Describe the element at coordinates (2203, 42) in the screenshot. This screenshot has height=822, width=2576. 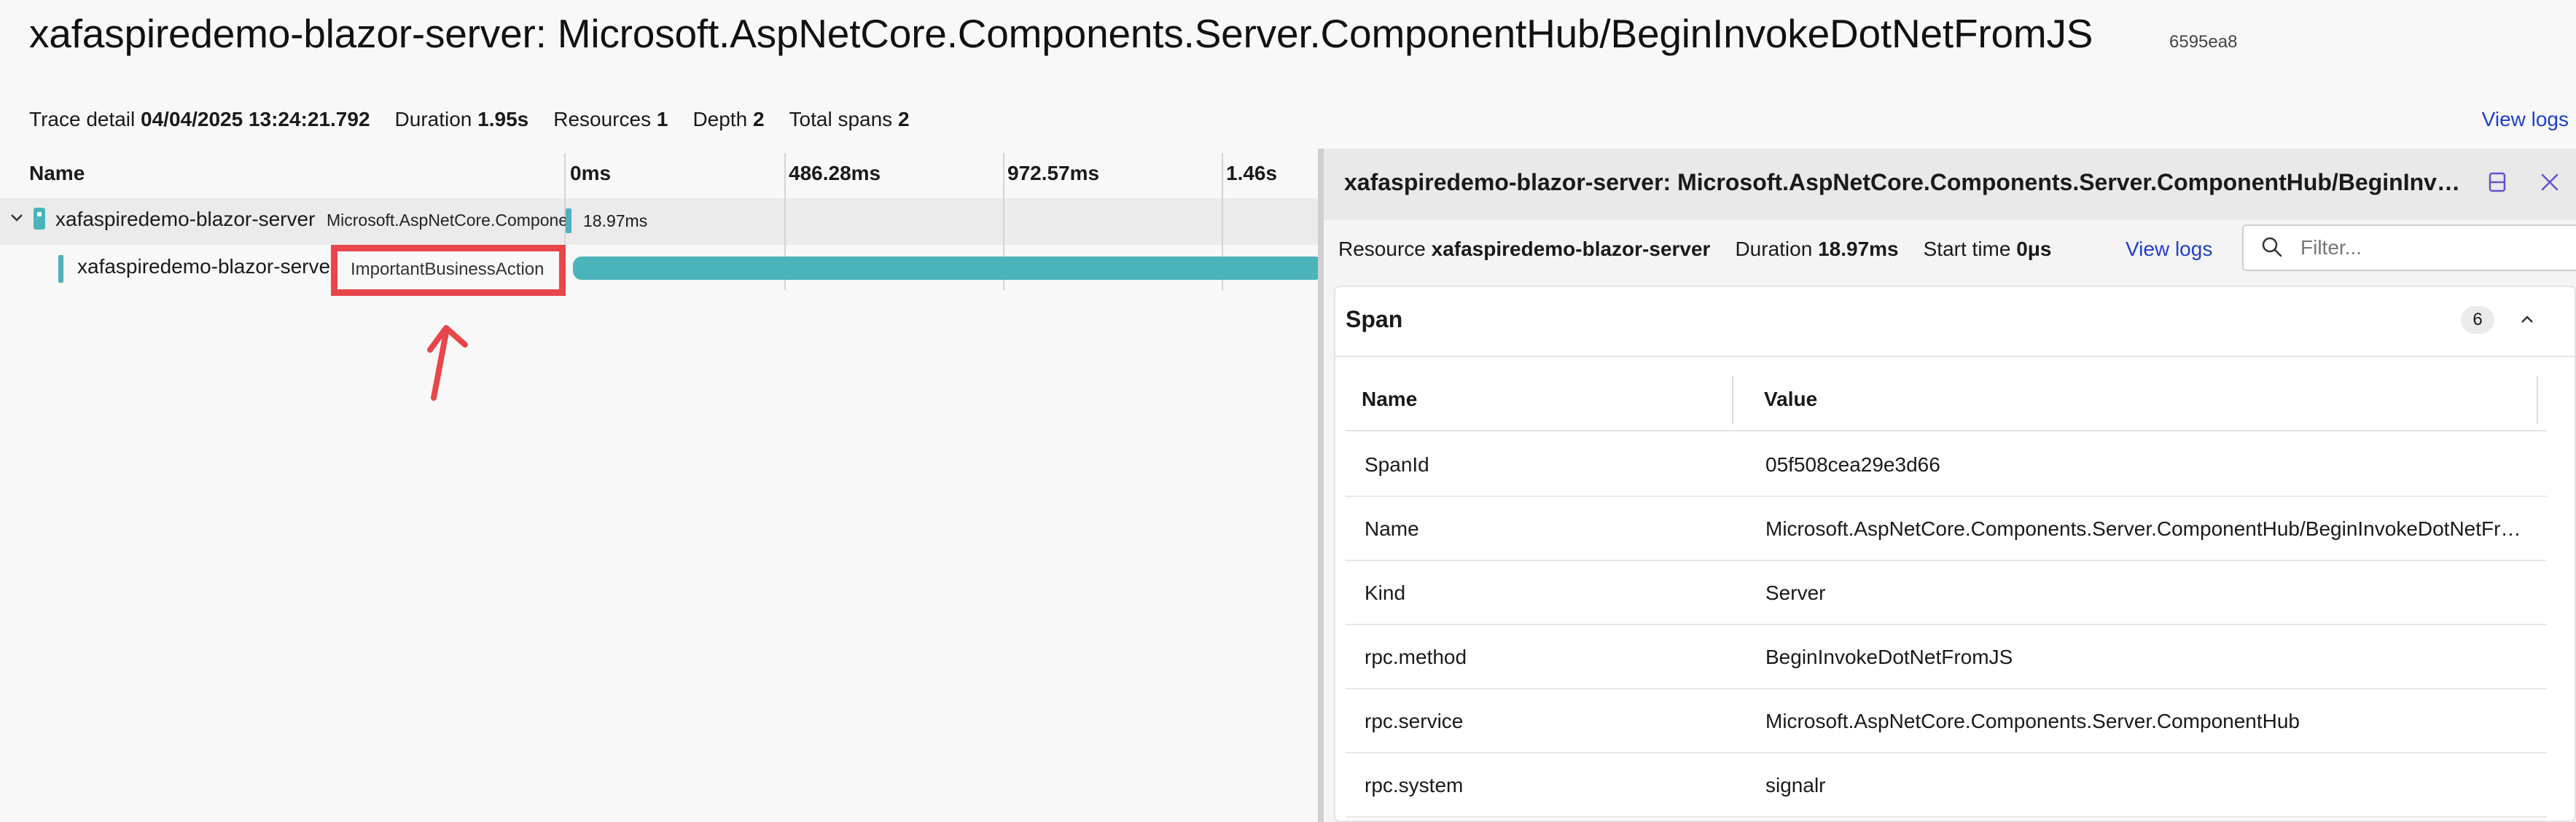
I see `trace-id: 6595ea8` at that location.